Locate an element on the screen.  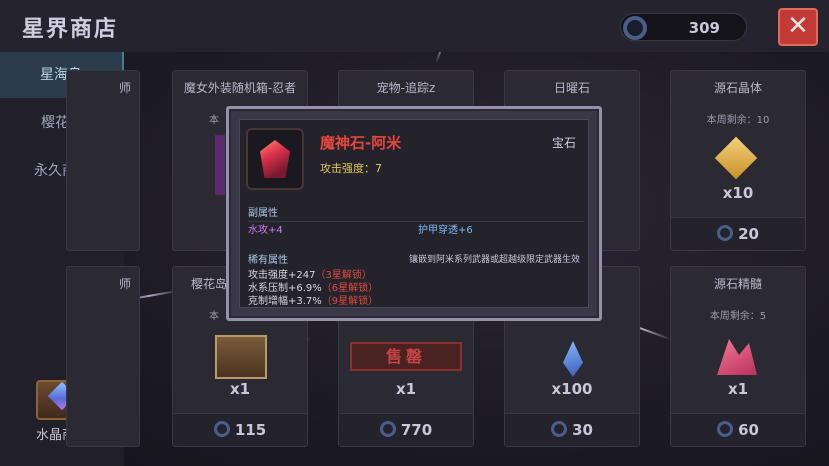
card-name: 源石精髓 is located at coordinates (737, 284).